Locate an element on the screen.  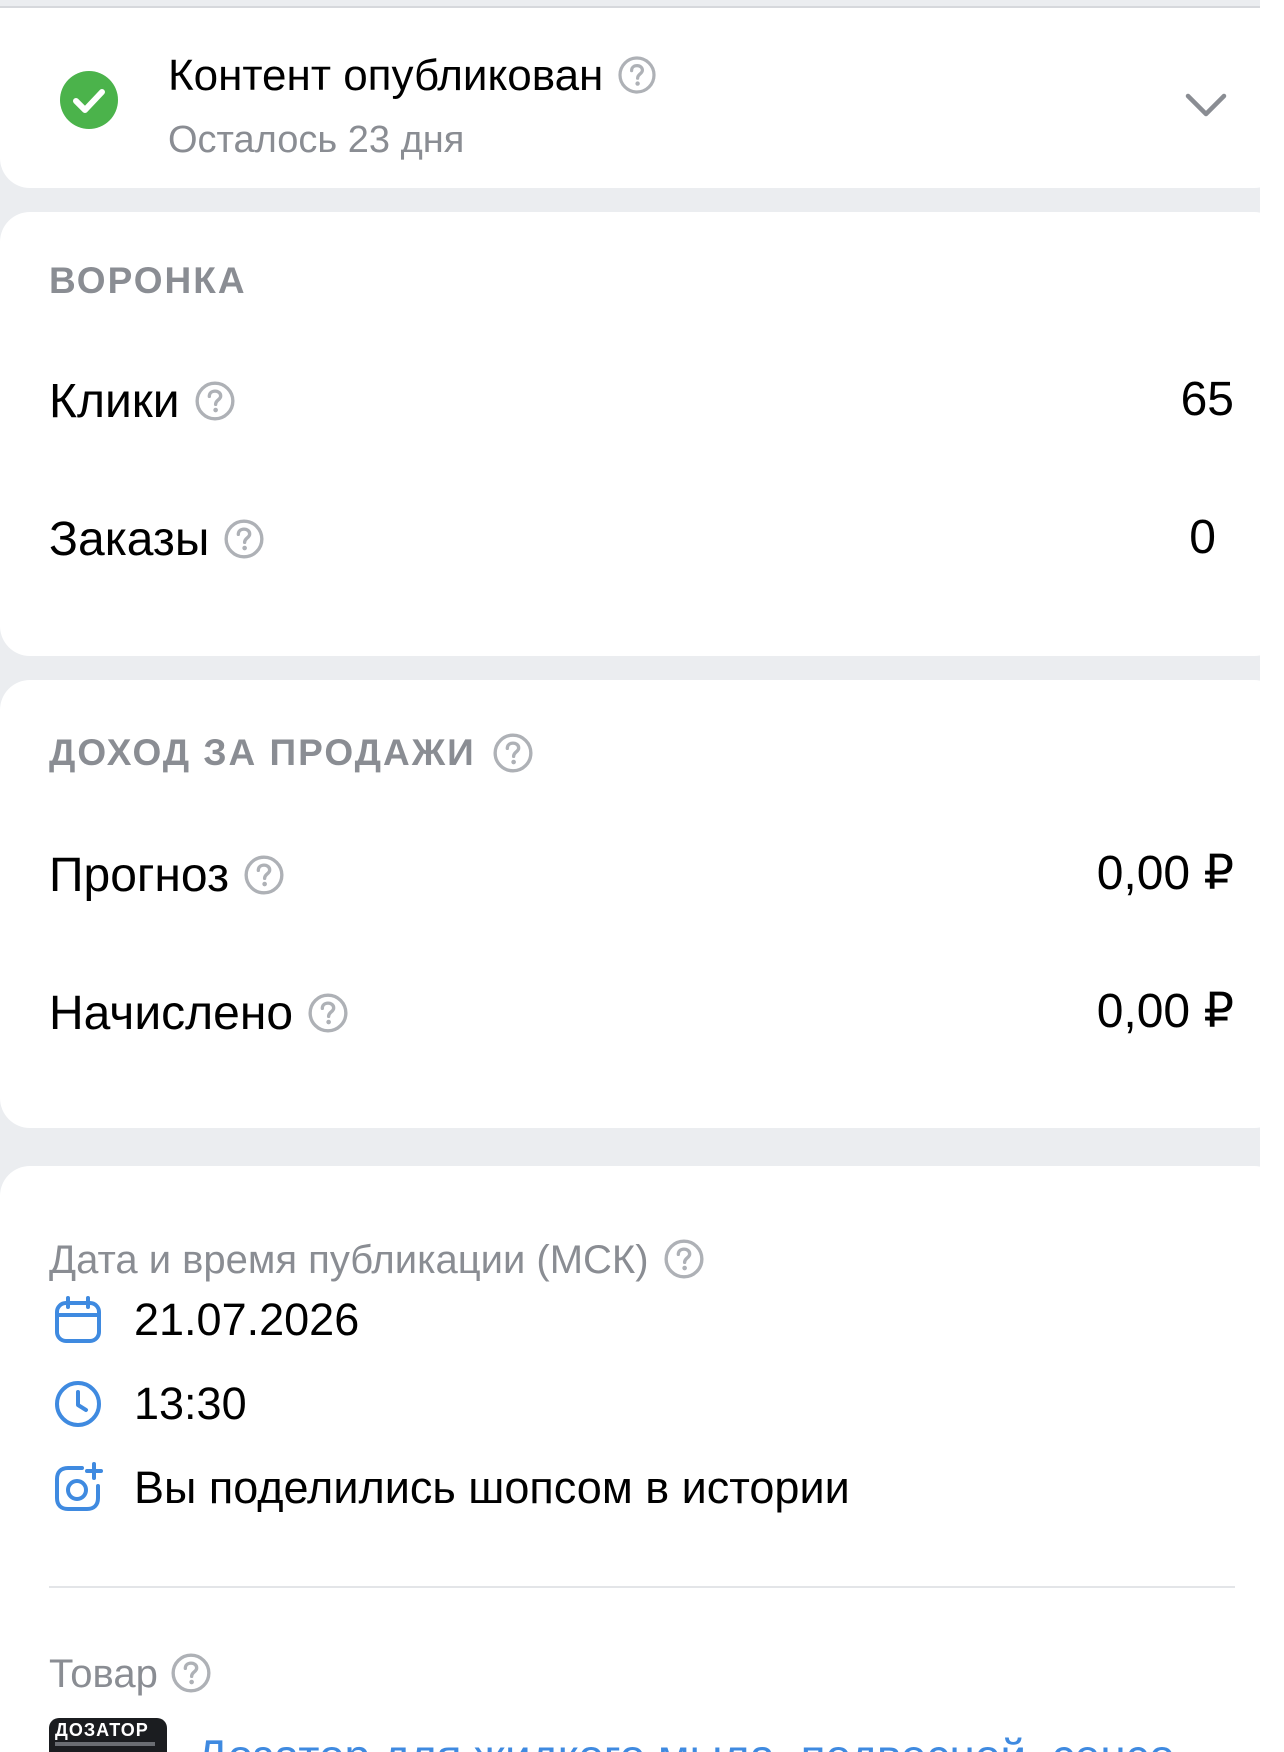
goods-label: Товар is located at coordinates (103, 1674).